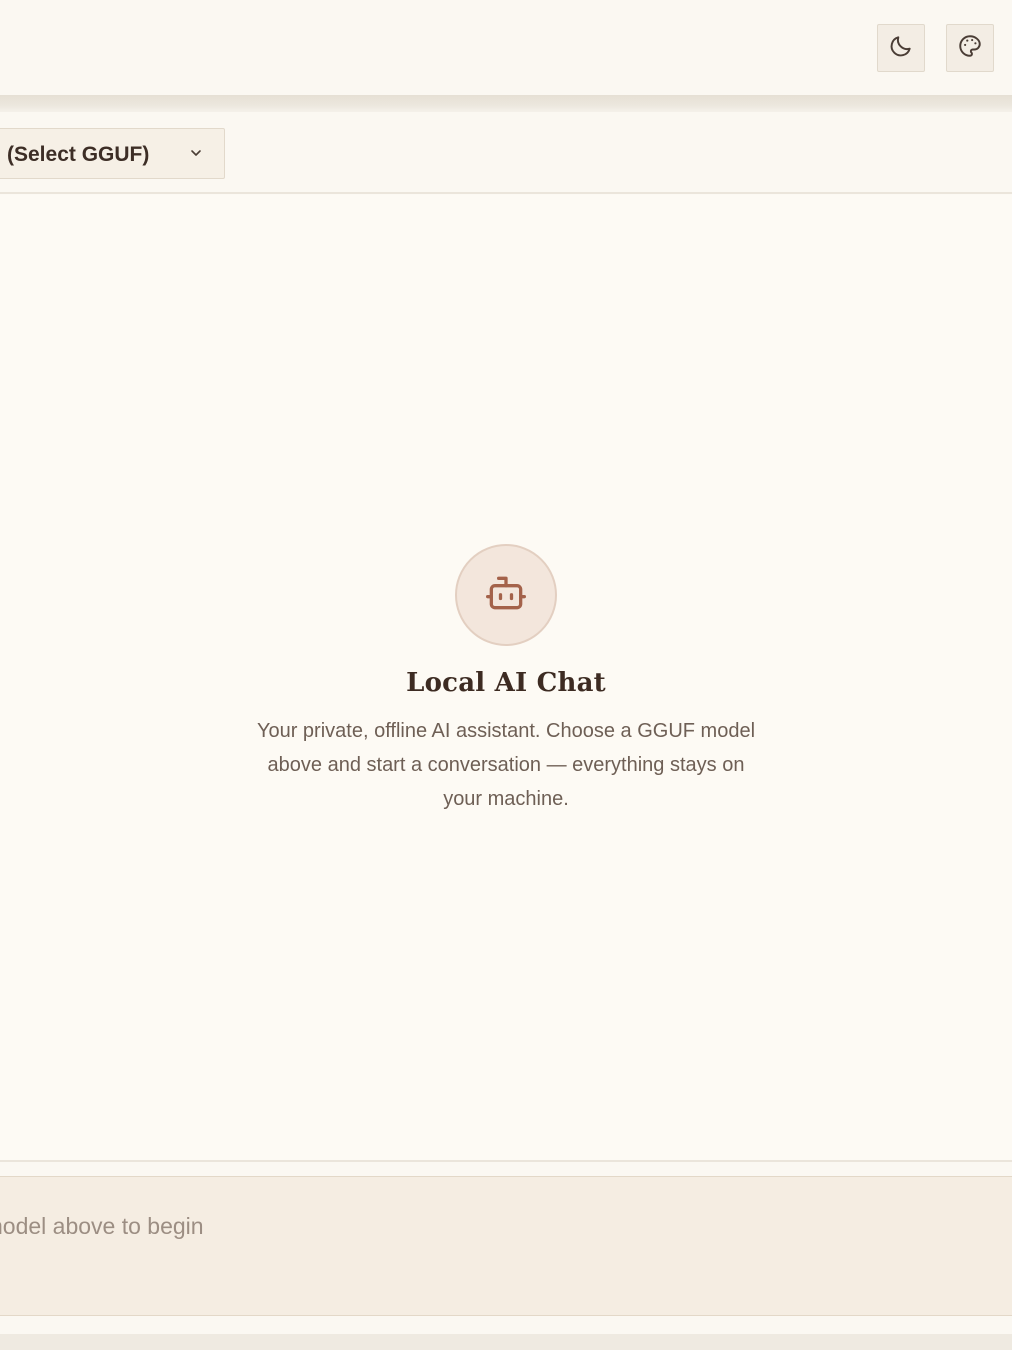  I want to click on composer: nodel above to begin, so click(506, 1256).